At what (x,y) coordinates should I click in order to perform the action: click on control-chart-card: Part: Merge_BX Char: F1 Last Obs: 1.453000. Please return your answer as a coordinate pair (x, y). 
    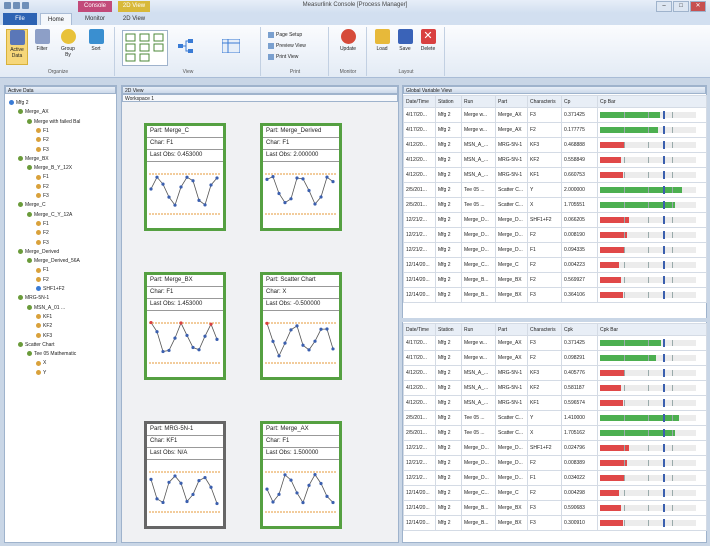
    Looking at the image, I should click on (185, 326).